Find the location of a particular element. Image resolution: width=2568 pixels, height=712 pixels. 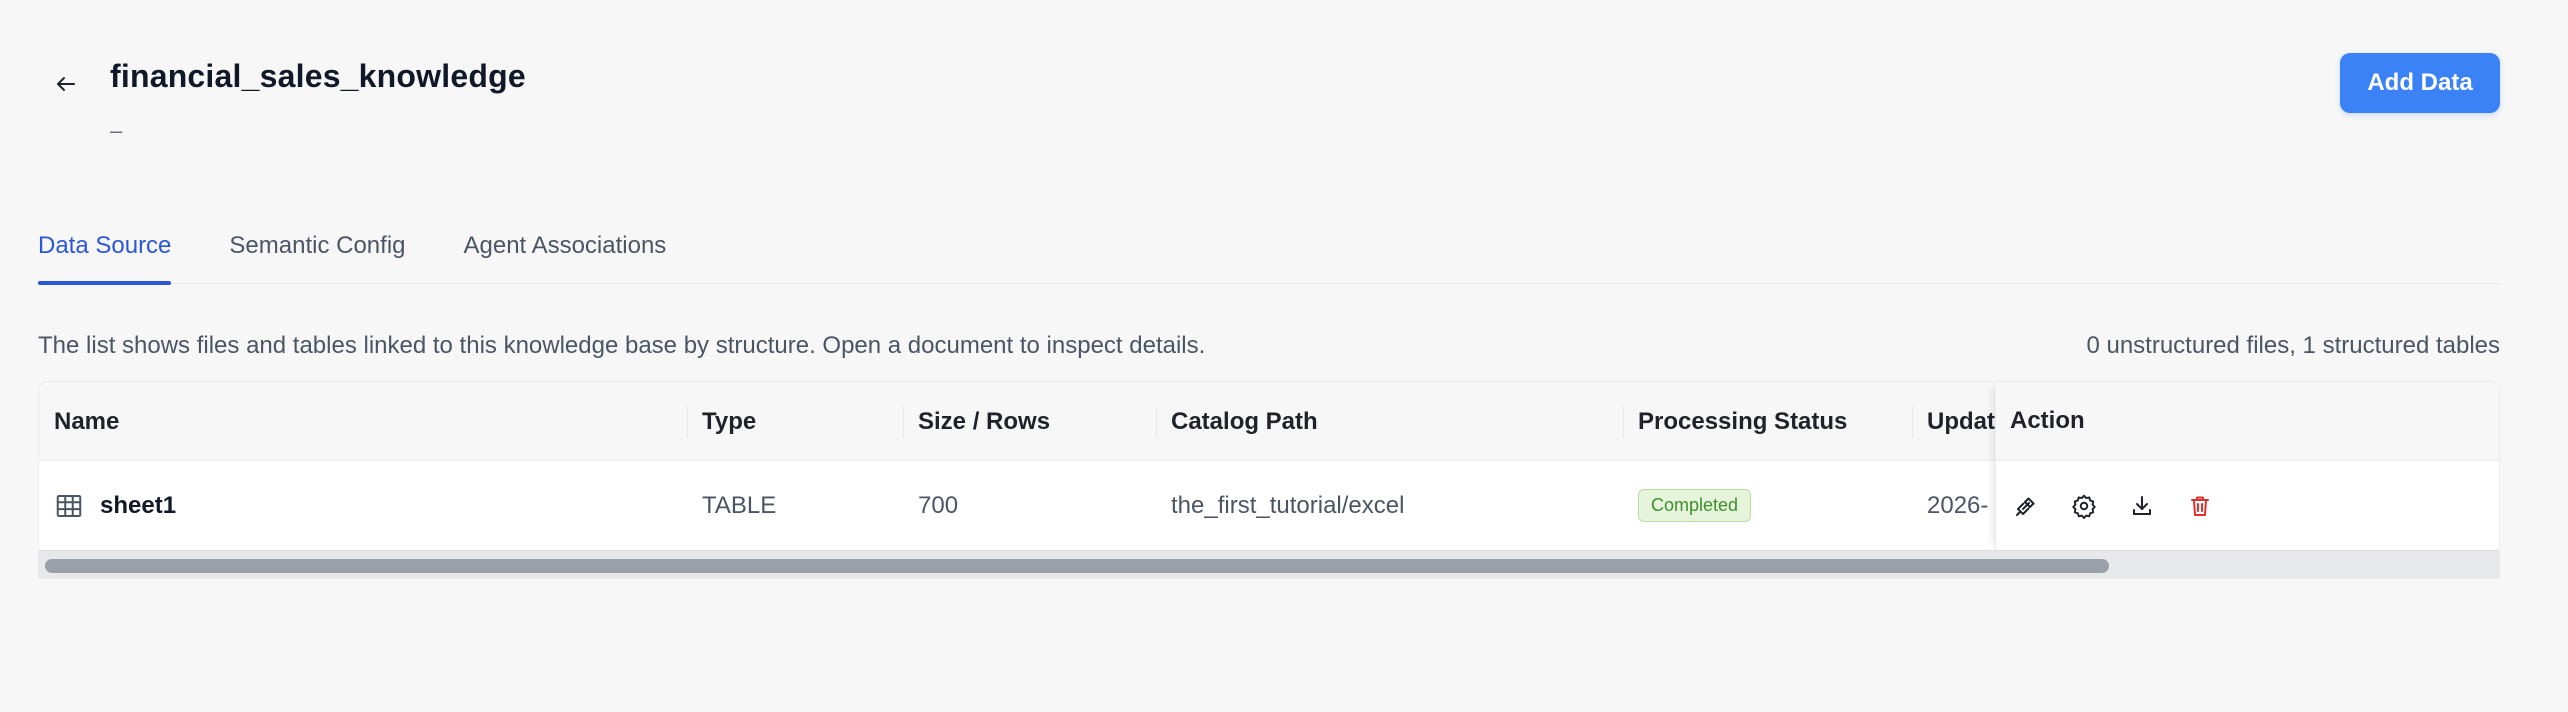

row-name: sheet1 is located at coordinates (138, 505).